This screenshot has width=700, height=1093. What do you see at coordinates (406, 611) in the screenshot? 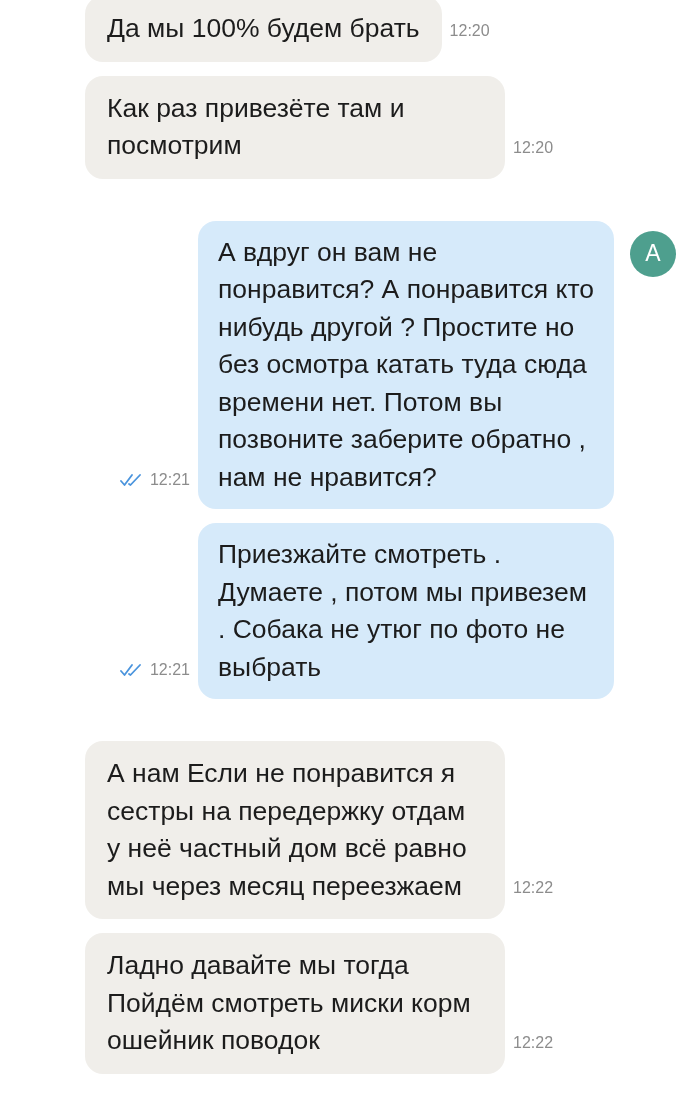
I see `message-bubble: Приезжайте смотреть . Думаете , потом мы привезем . Собака не утюг по фото не выбрать` at bounding box center [406, 611].